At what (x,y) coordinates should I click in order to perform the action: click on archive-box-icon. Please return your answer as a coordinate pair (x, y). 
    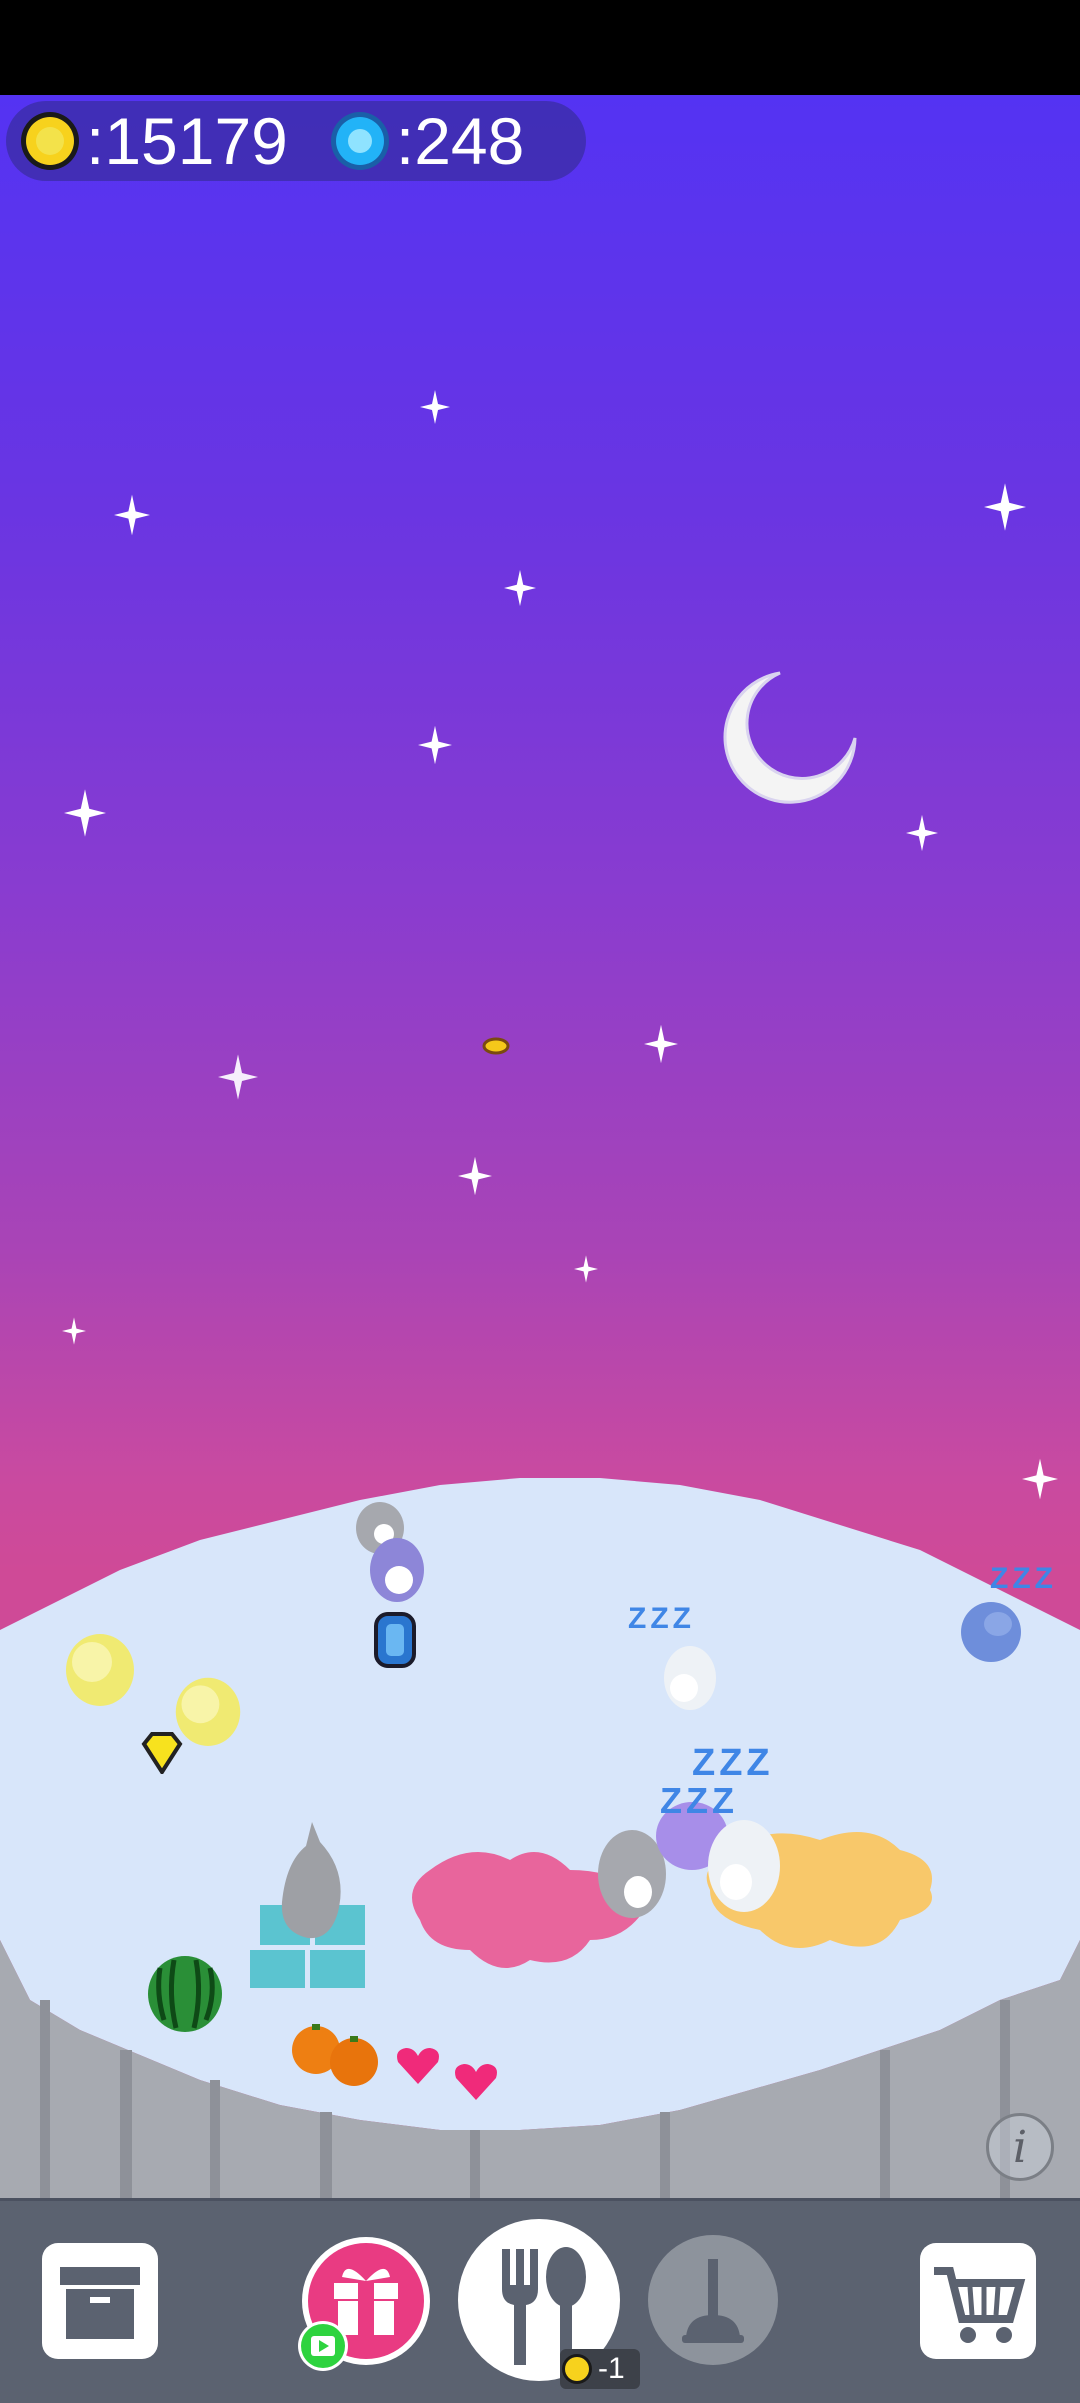
    Looking at the image, I should click on (100, 2303).